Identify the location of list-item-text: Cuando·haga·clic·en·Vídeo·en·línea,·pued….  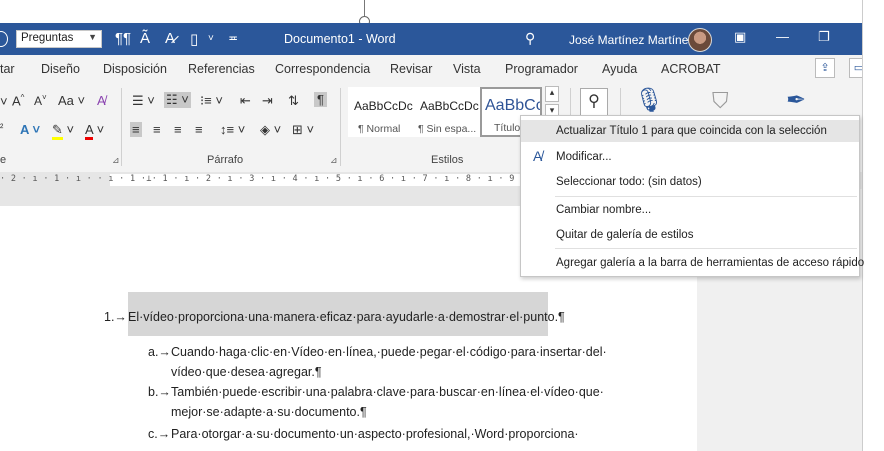
(389, 352).